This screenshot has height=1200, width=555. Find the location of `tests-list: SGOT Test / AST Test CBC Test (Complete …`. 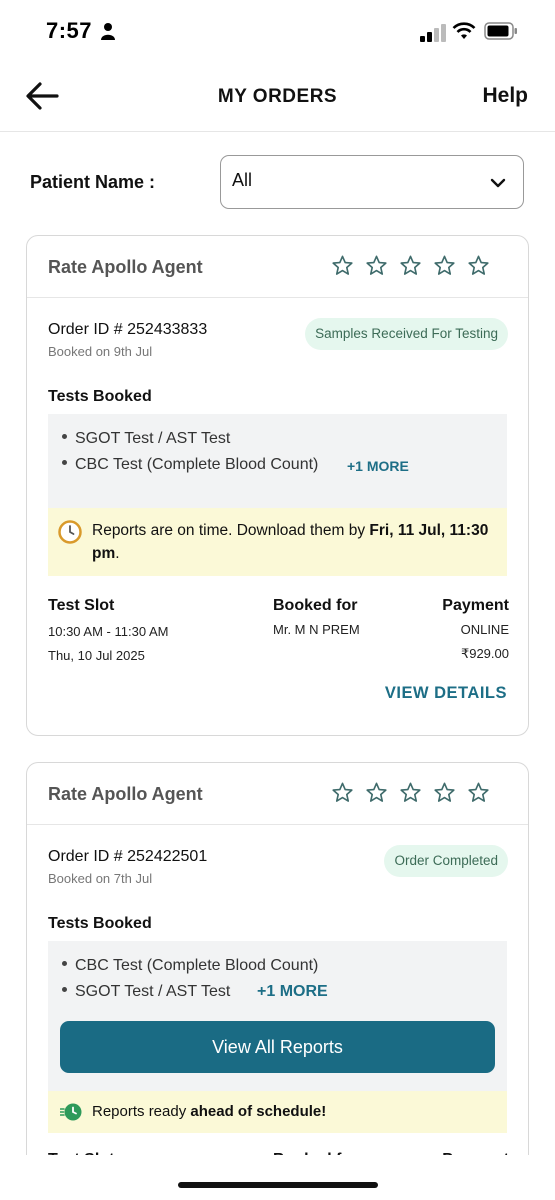

tests-list: SGOT Test / AST Test CBC Test (Complete … is located at coordinates (277, 461).